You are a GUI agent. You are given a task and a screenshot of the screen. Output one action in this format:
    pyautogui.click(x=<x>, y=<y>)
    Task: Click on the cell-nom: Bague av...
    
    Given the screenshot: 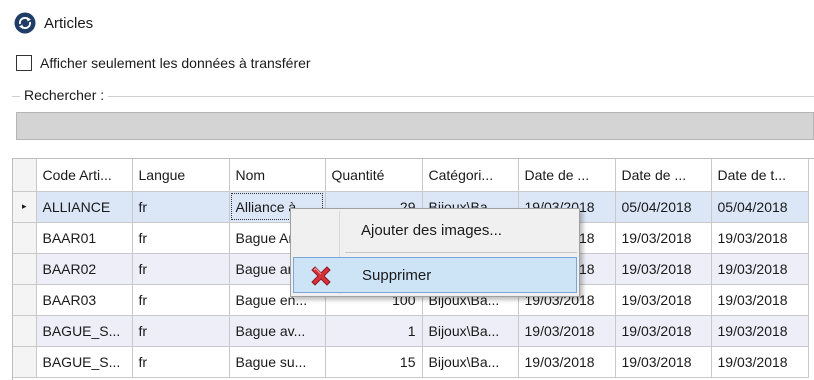 What is the action you would take?
    pyautogui.click(x=277, y=331)
    